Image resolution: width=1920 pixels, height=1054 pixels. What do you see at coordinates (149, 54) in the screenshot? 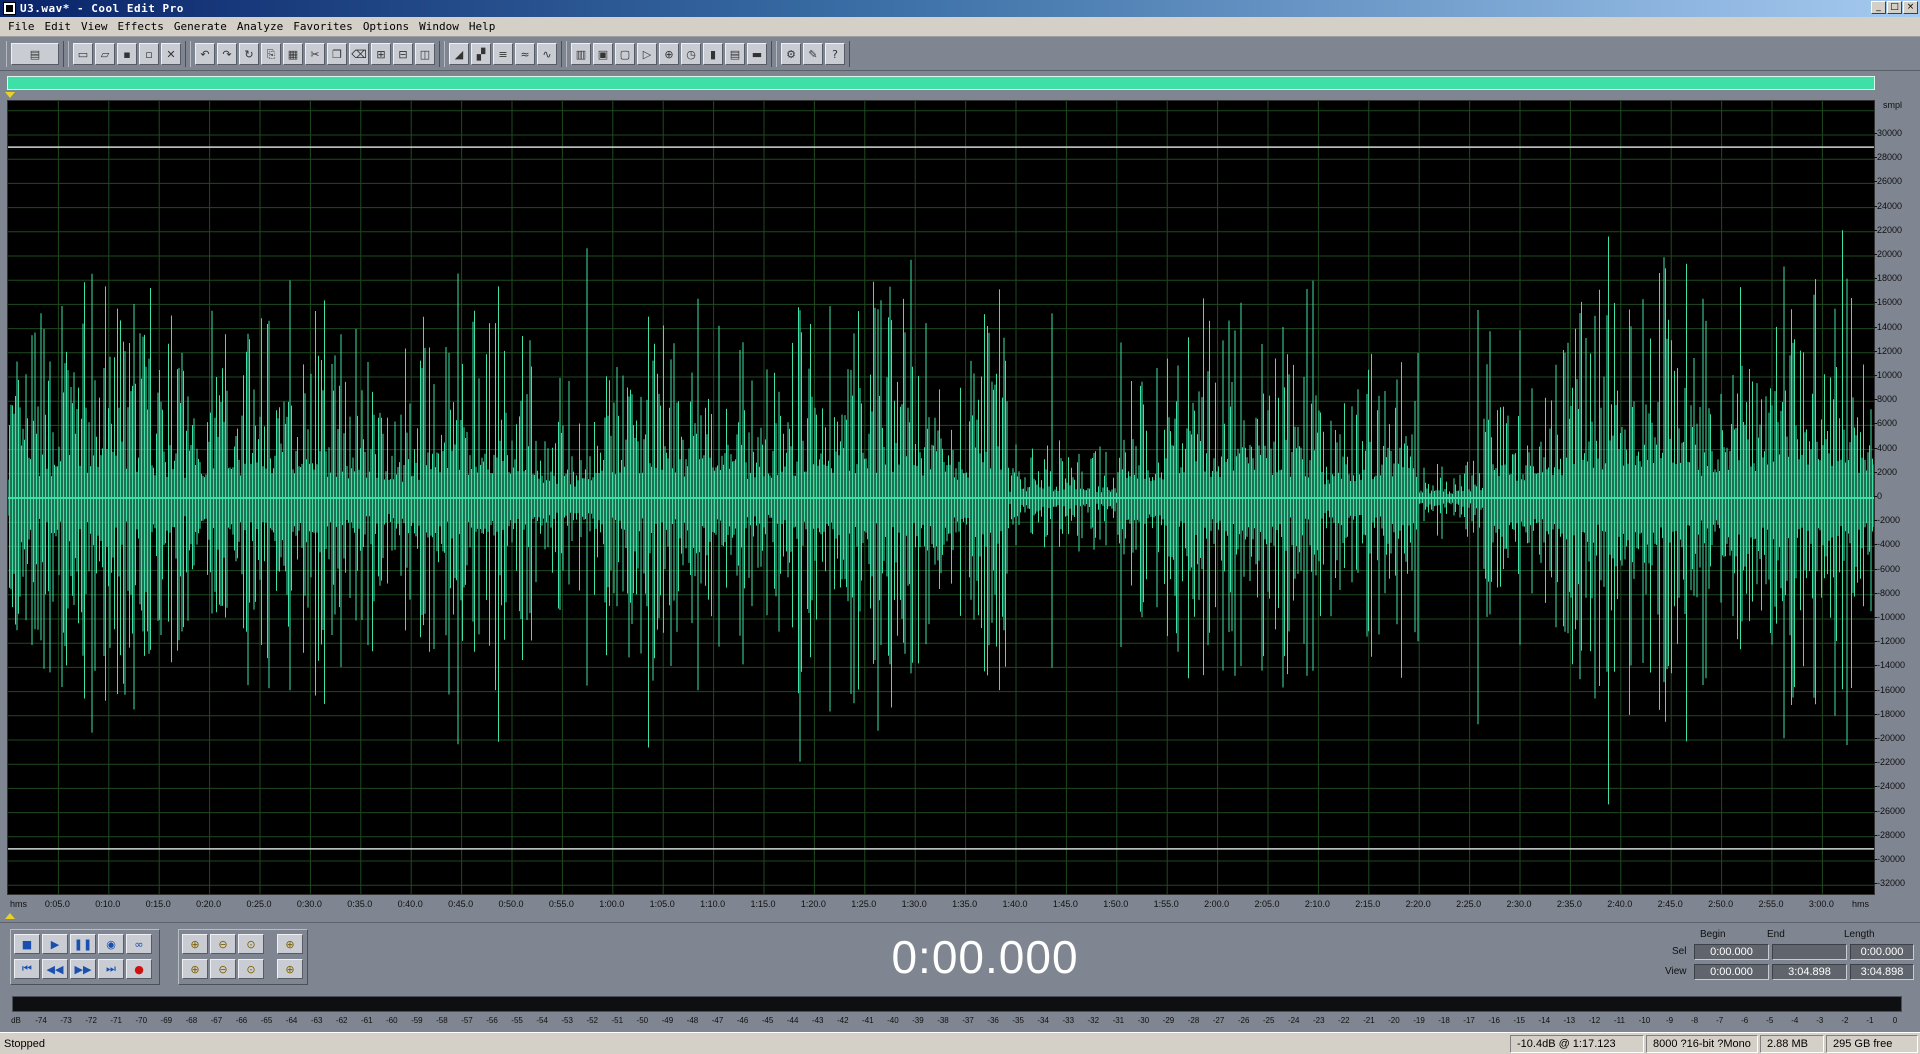
I see `save-as-button: ▫` at bounding box center [149, 54].